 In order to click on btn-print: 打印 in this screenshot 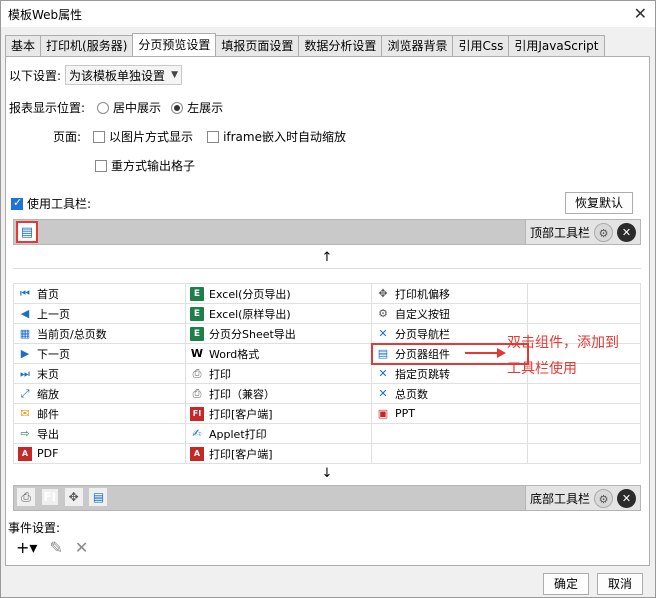, I will do `click(220, 374)`.